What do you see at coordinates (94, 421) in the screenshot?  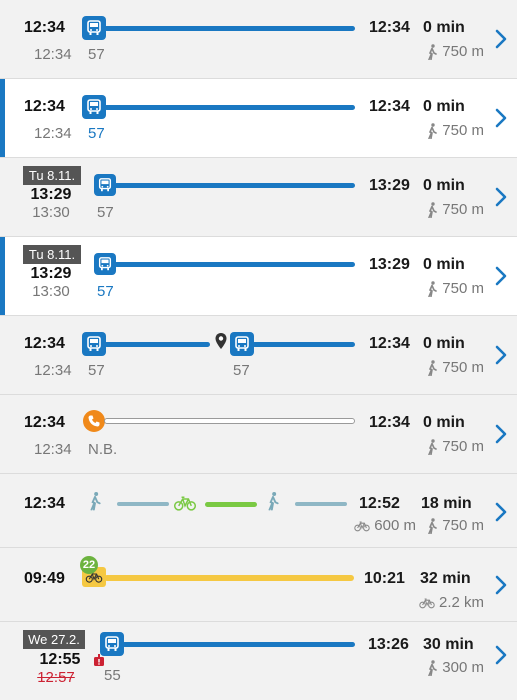 I see `phone-icon` at bounding box center [94, 421].